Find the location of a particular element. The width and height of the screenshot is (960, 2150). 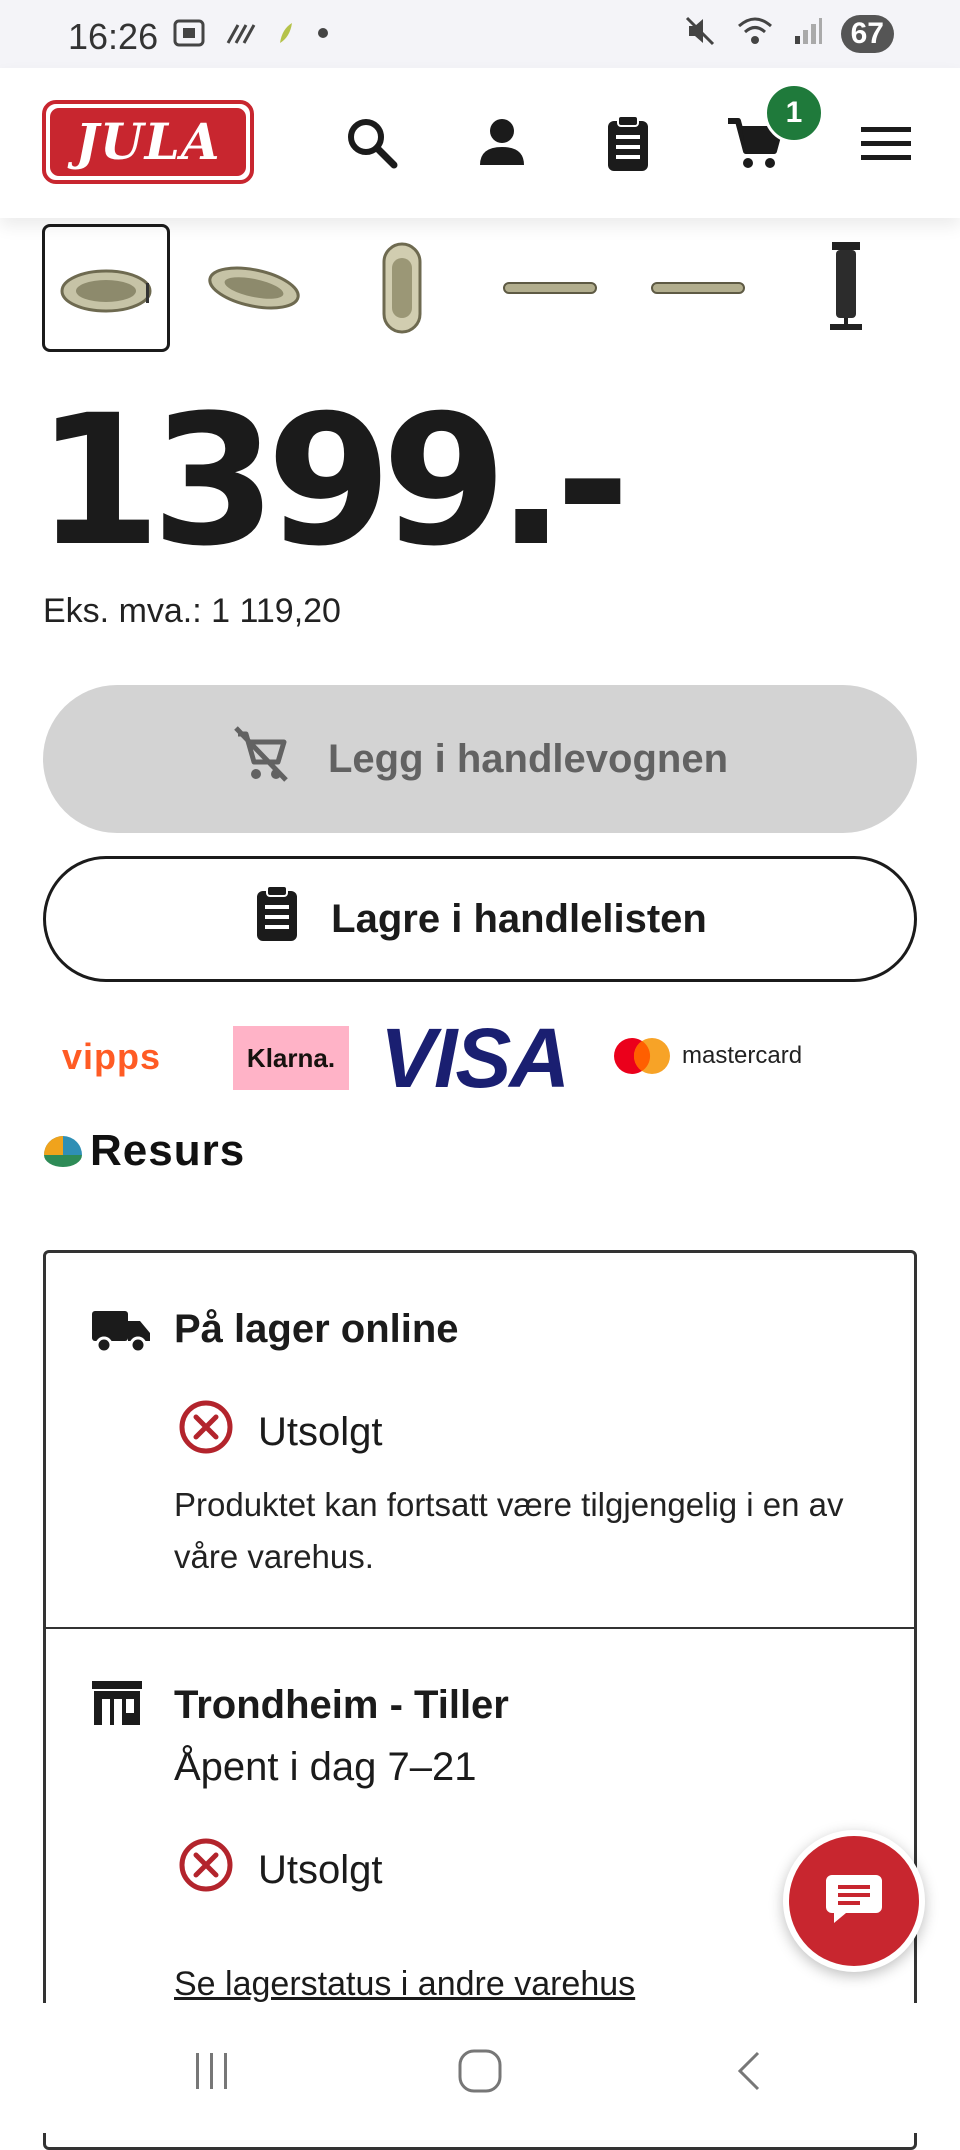

resurs-text: Resurs is located at coordinates (168, 1150).